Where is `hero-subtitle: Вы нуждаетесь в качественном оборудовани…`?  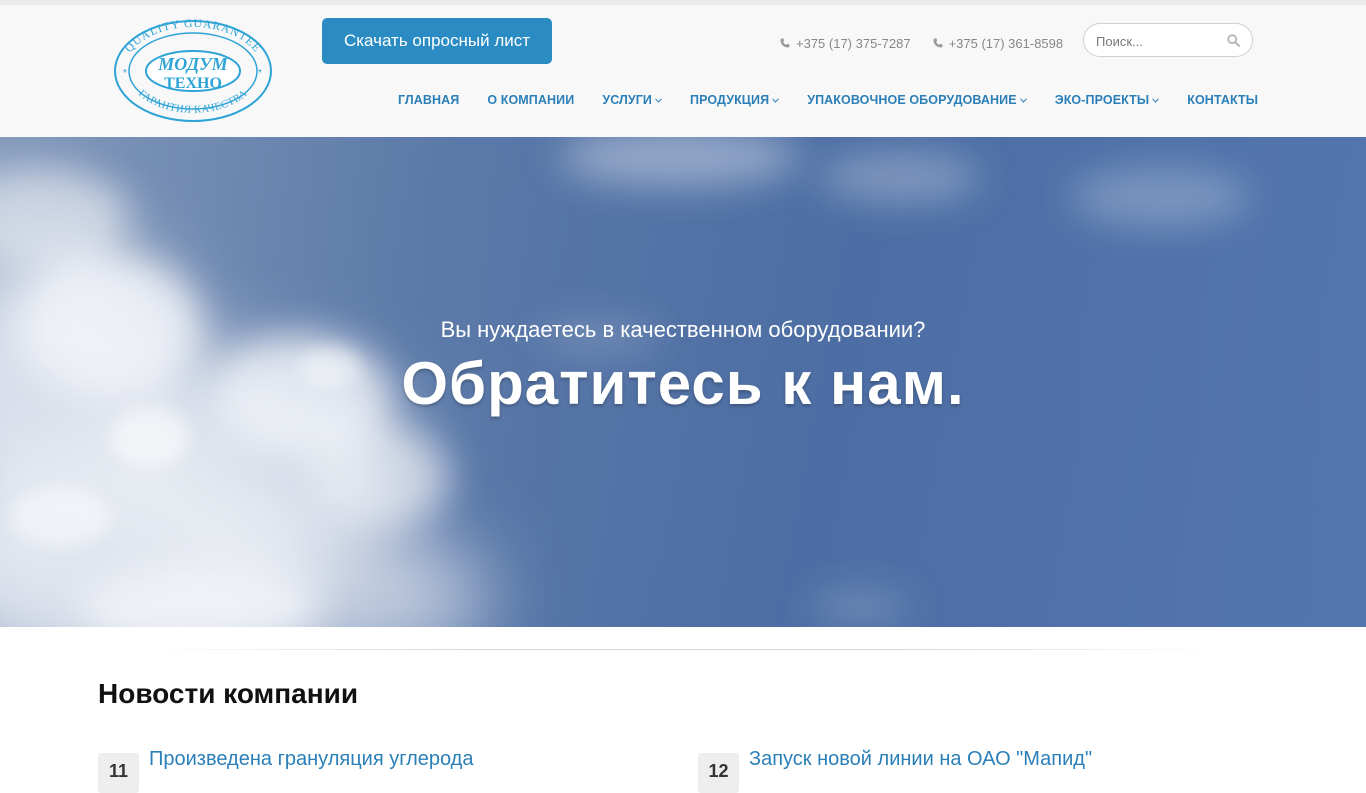 hero-subtitle: Вы нуждаетесь в качественном оборудовани… is located at coordinates (683, 329).